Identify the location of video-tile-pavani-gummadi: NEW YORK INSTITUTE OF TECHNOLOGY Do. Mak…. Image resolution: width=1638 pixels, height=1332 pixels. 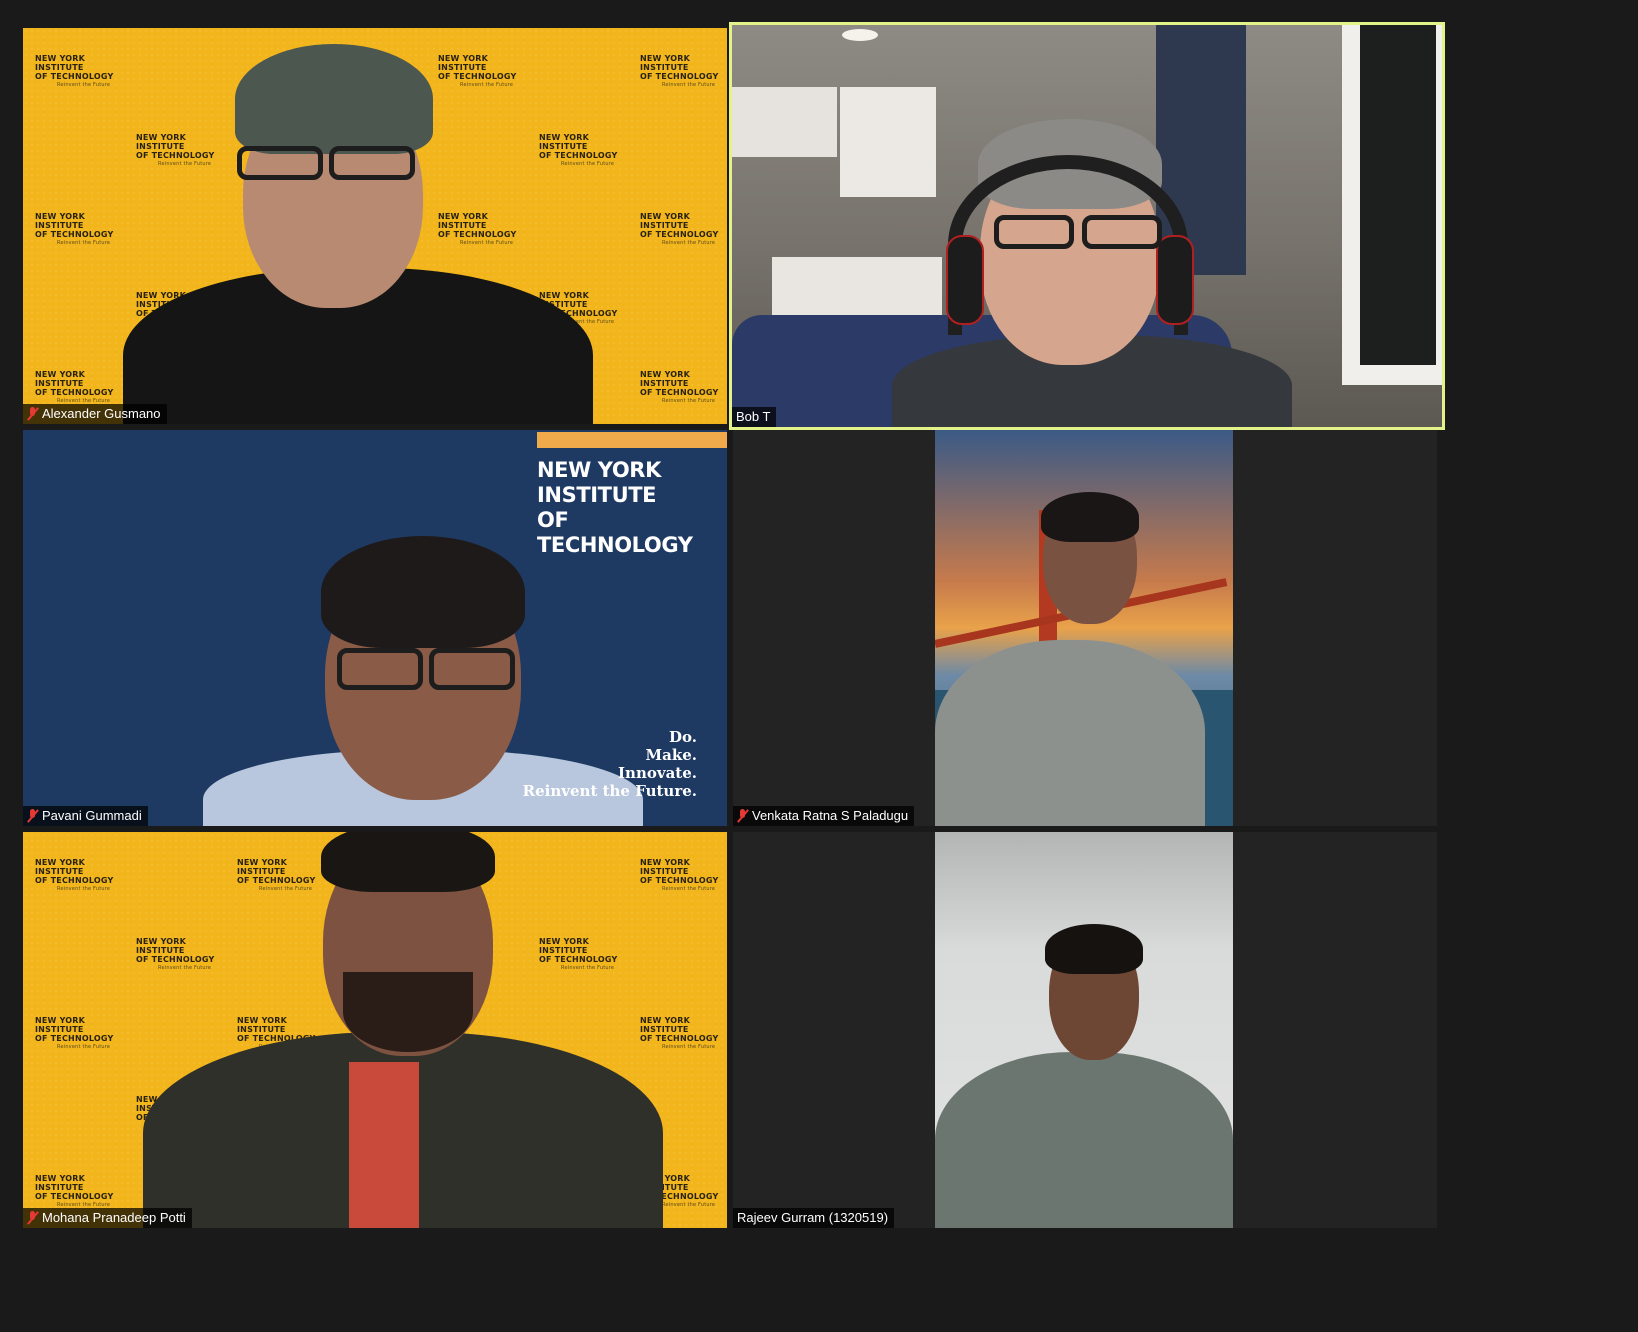
(375, 628).